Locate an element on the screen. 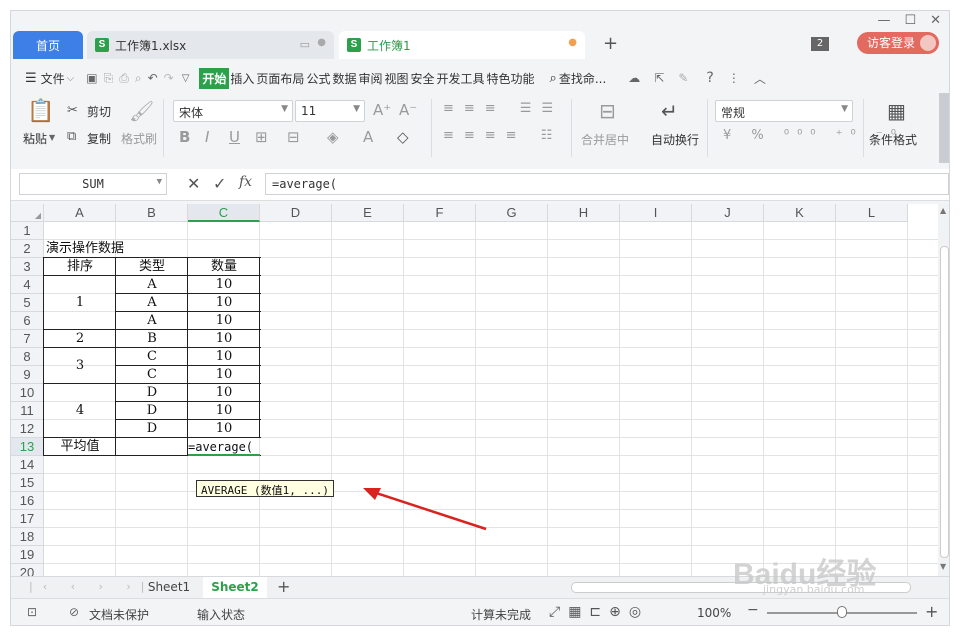 The width and height of the screenshot is (960, 636). save-icon: ▣ is located at coordinates (91, 78).